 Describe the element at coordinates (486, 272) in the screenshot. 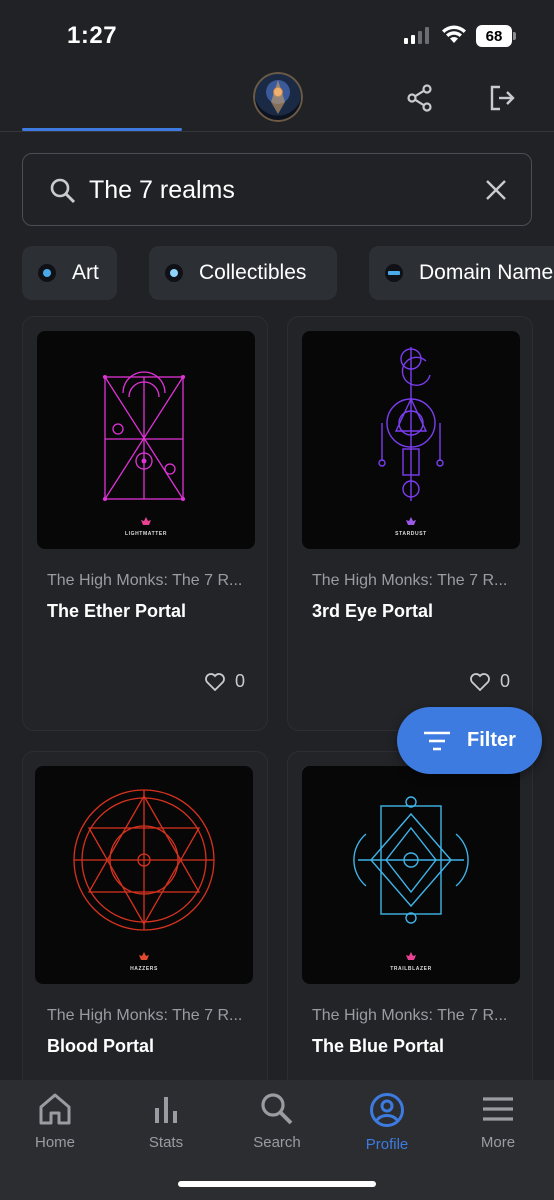

I see `chip-label: Domain Names` at that location.